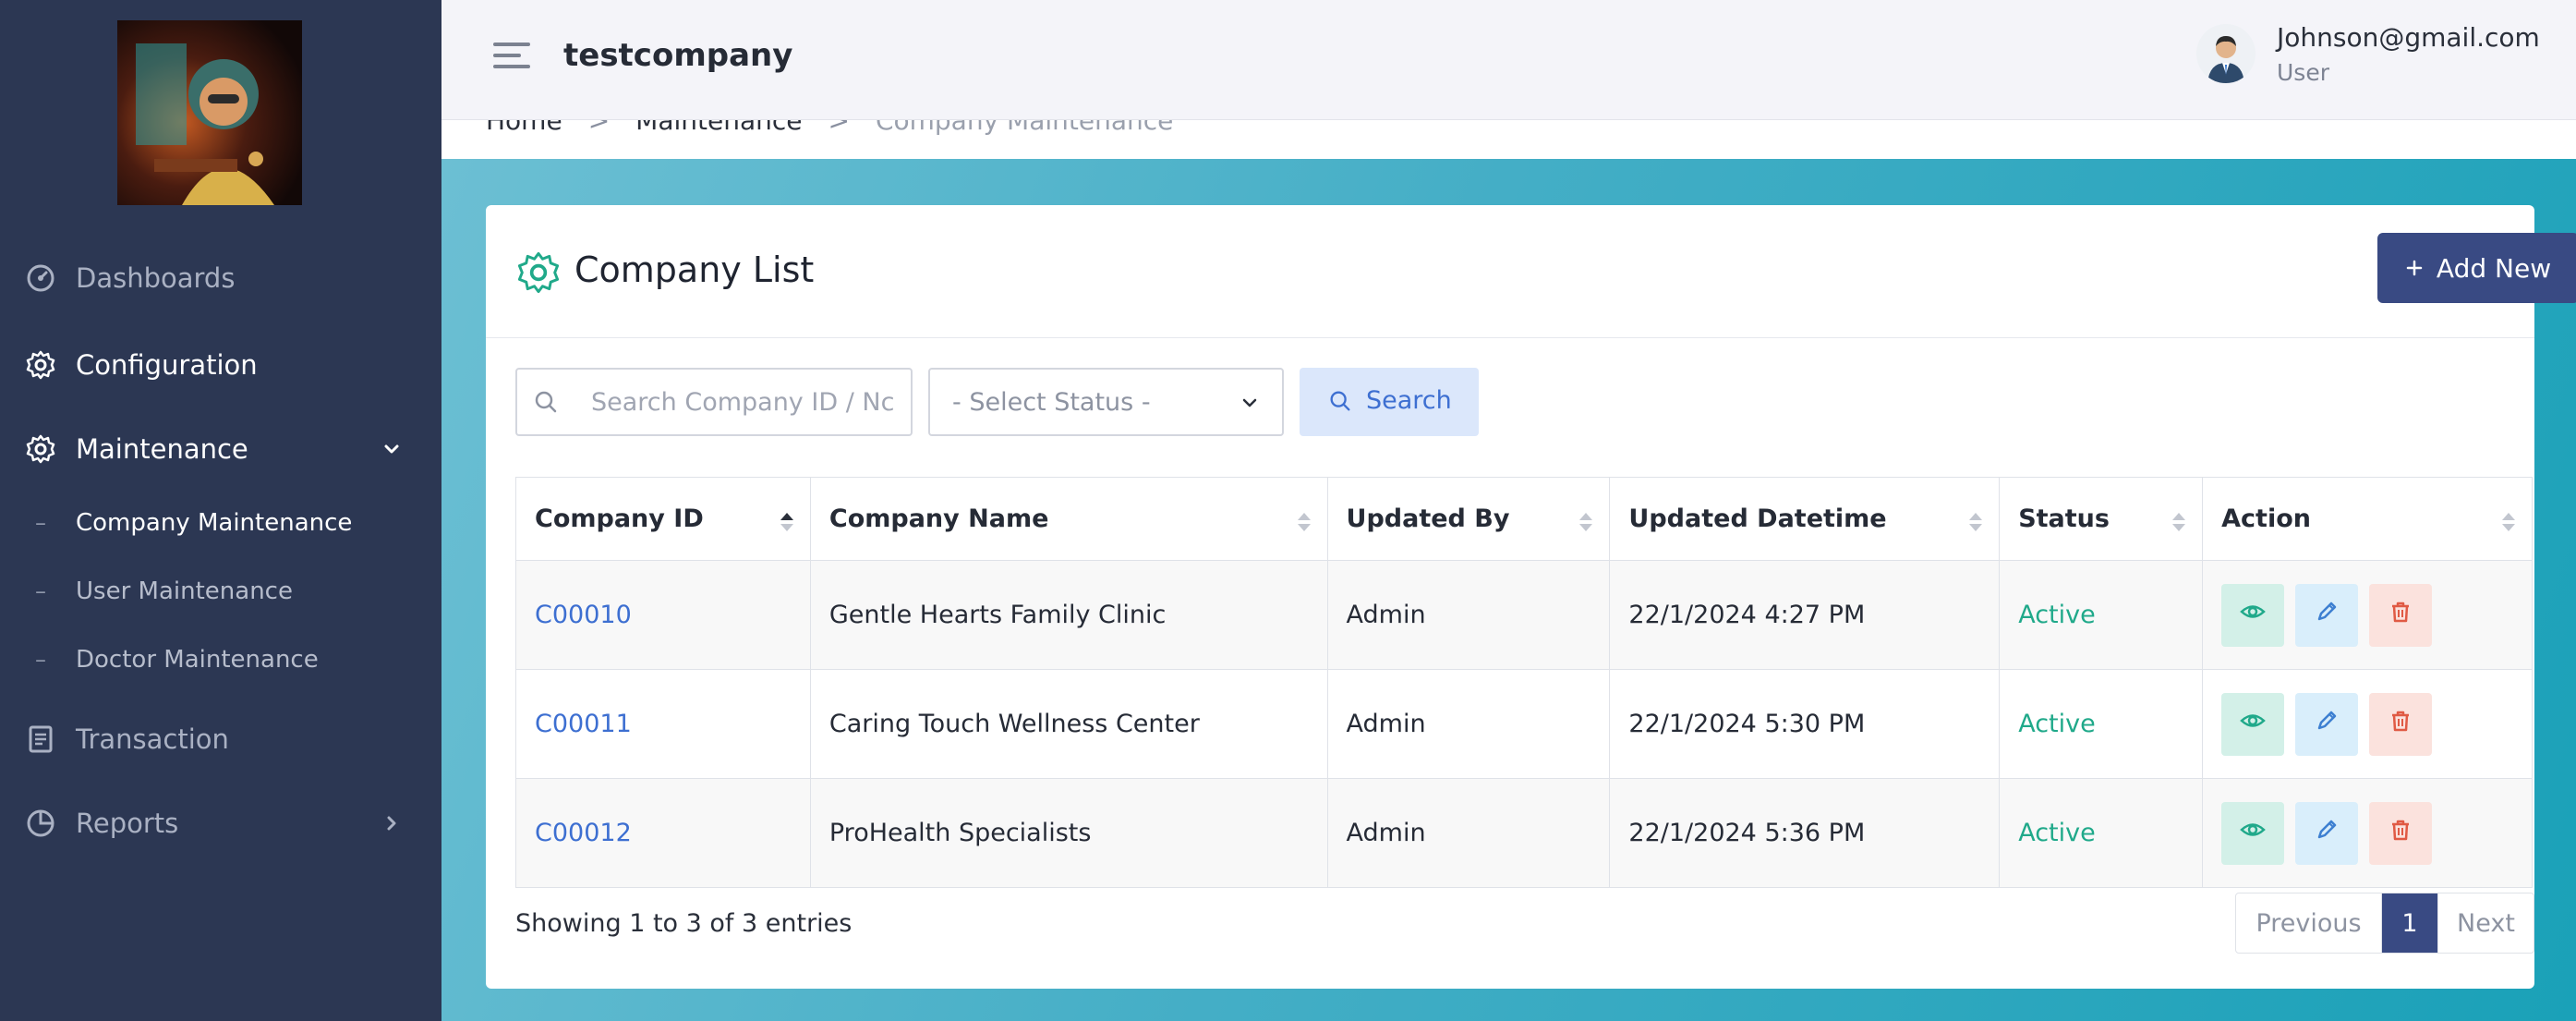 Image resolution: width=2576 pixels, height=1021 pixels. What do you see at coordinates (2414, 268) in the screenshot?
I see `plus-icon` at bounding box center [2414, 268].